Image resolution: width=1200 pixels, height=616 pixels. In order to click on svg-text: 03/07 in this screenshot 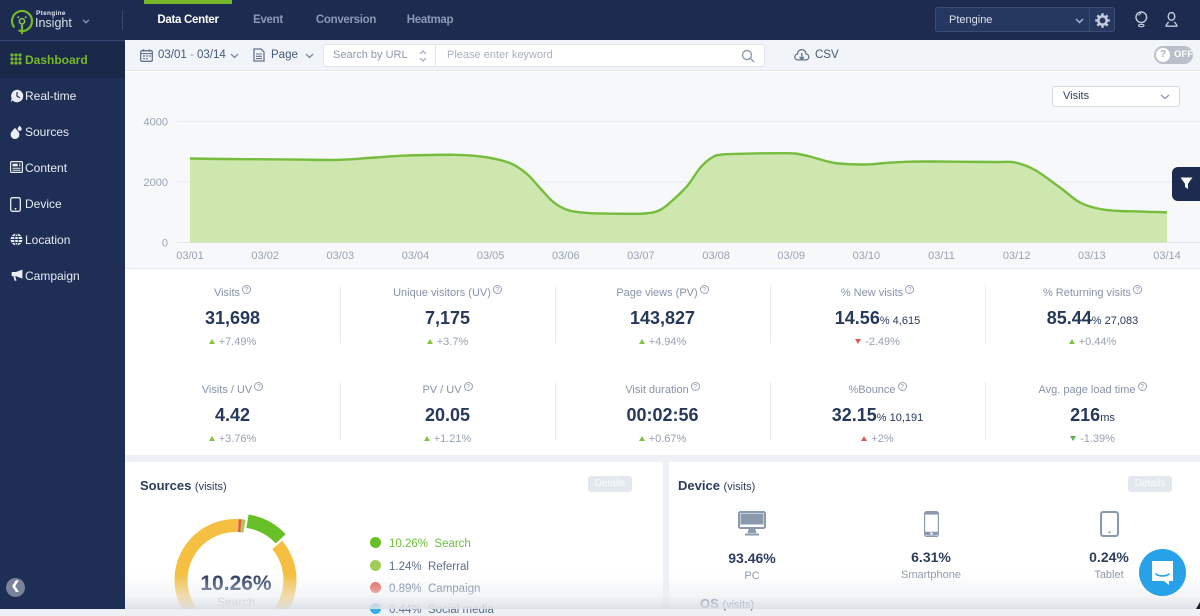, I will do `click(641, 256)`.